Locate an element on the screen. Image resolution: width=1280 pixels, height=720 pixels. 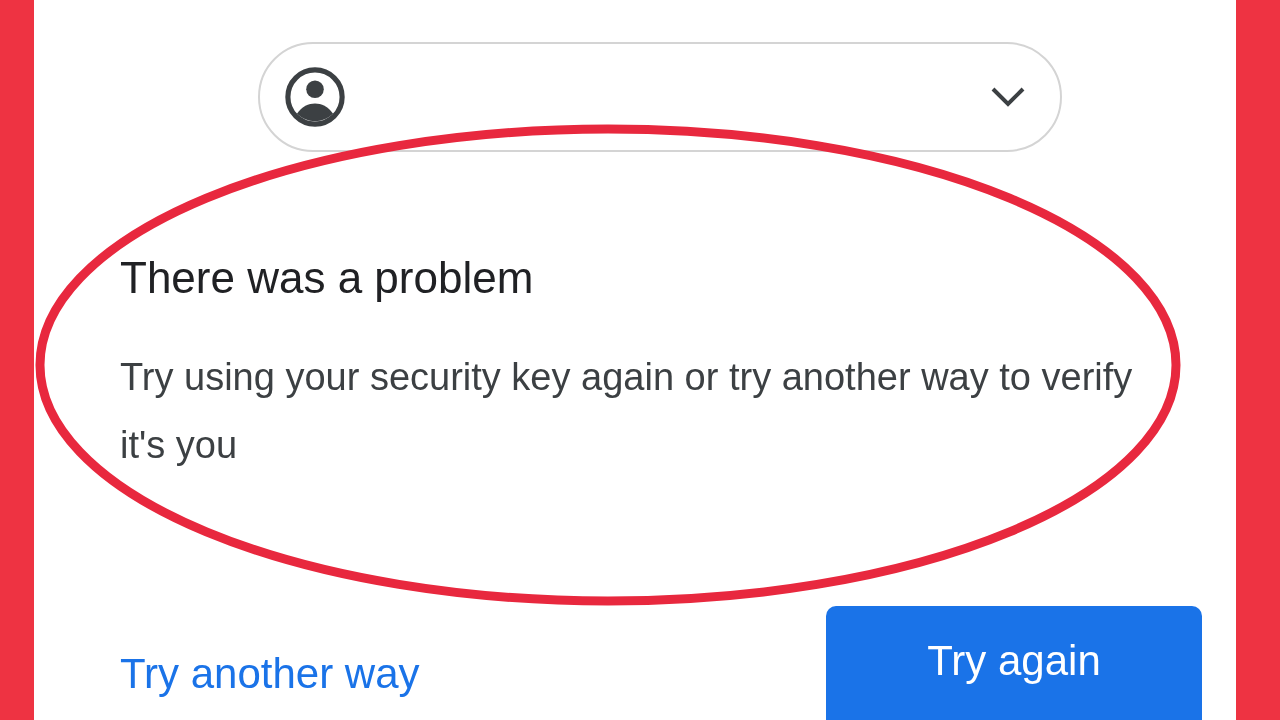
try-another-way-link: Try another way is located at coordinates (270, 673).